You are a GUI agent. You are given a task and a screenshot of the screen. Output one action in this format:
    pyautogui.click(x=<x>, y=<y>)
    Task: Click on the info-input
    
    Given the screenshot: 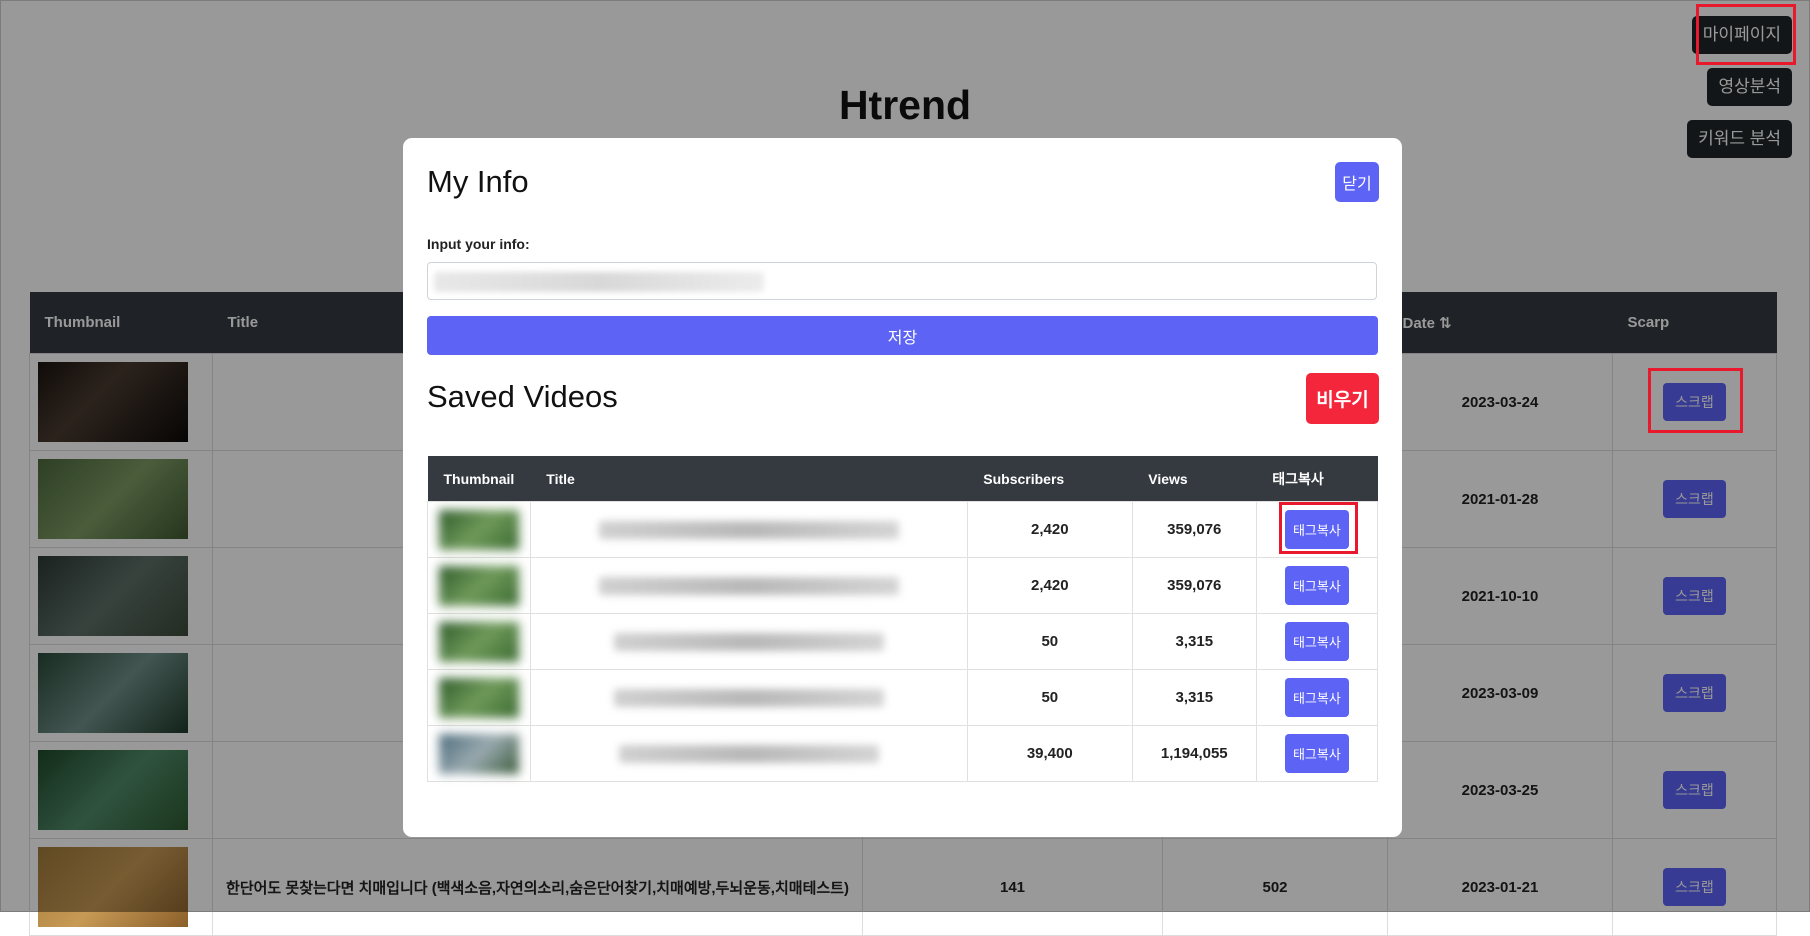 What is the action you would take?
    pyautogui.click(x=902, y=281)
    